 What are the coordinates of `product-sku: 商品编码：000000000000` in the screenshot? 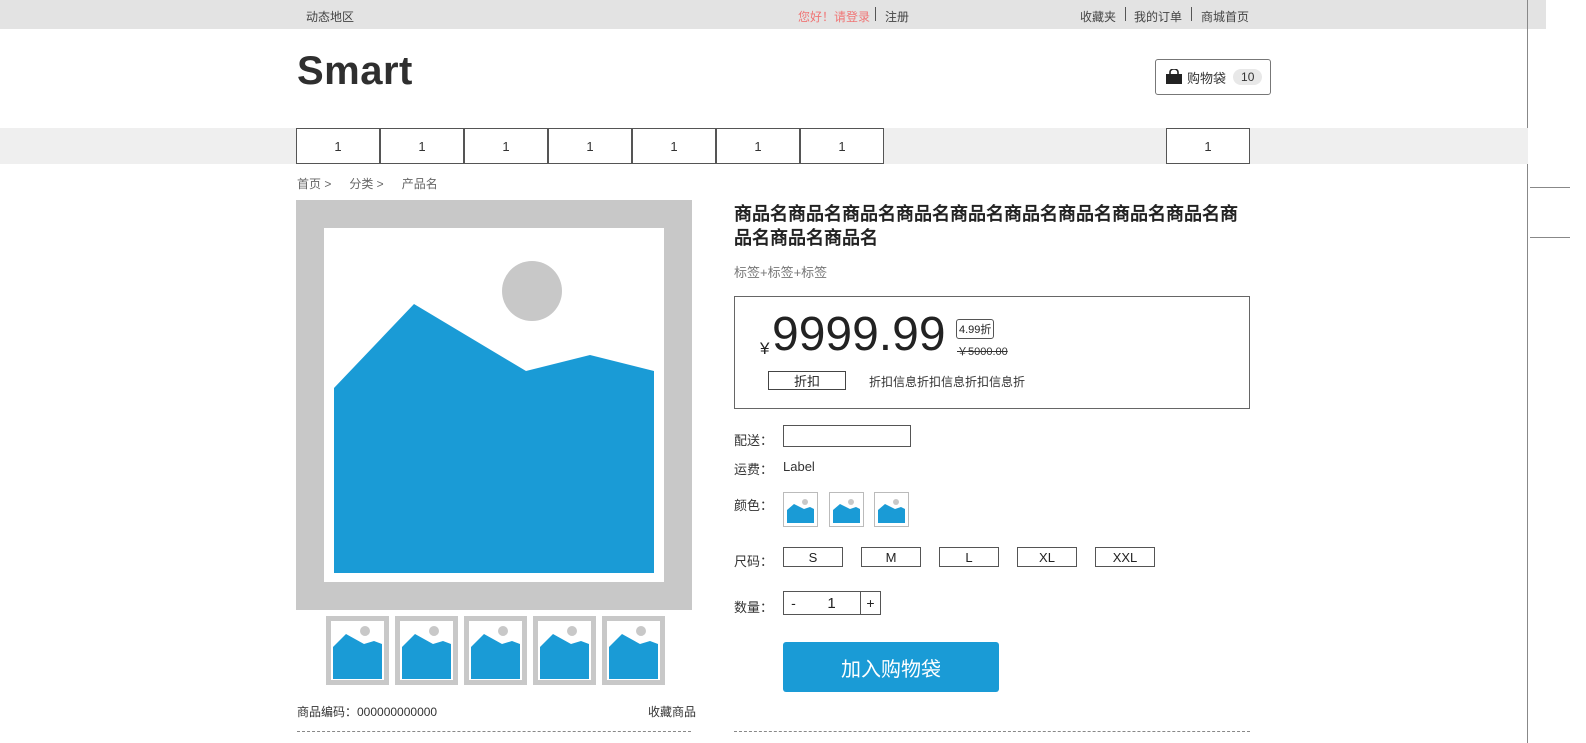 It's located at (367, 712).